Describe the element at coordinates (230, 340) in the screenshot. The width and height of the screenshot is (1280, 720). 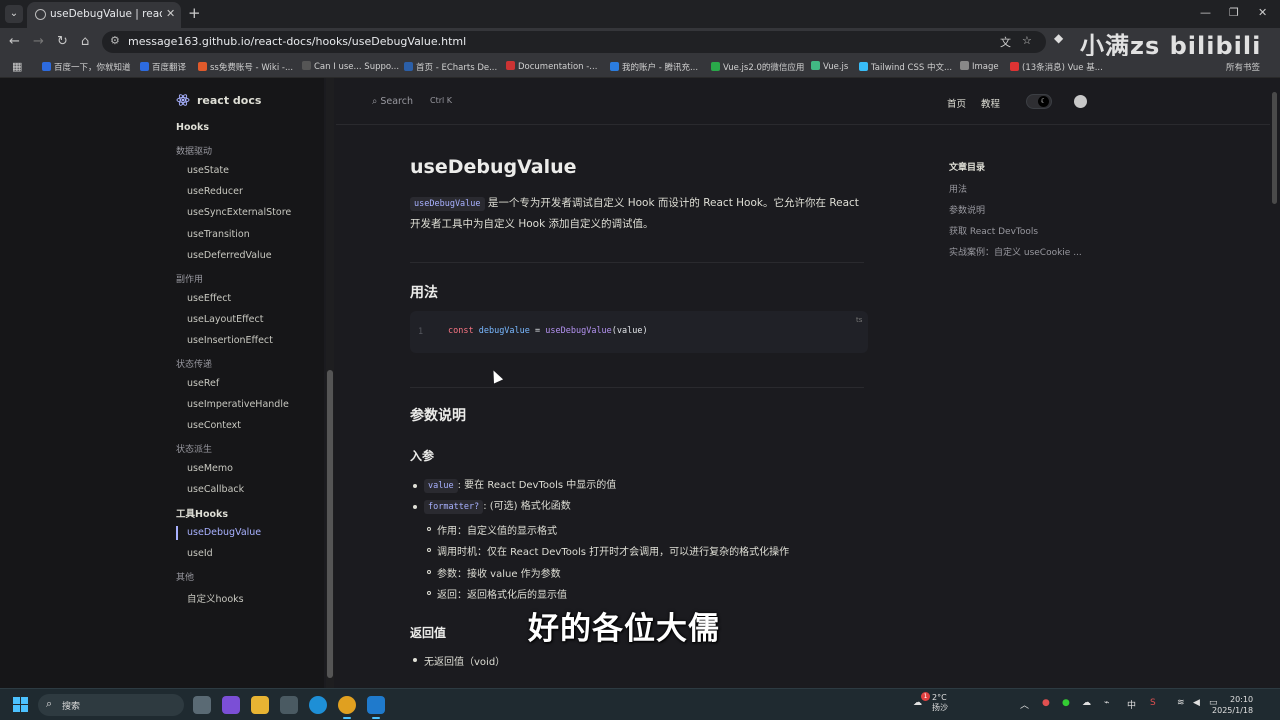
I see `sidebar-item-useinsertioneffect: useInsertionEffect` at that location.